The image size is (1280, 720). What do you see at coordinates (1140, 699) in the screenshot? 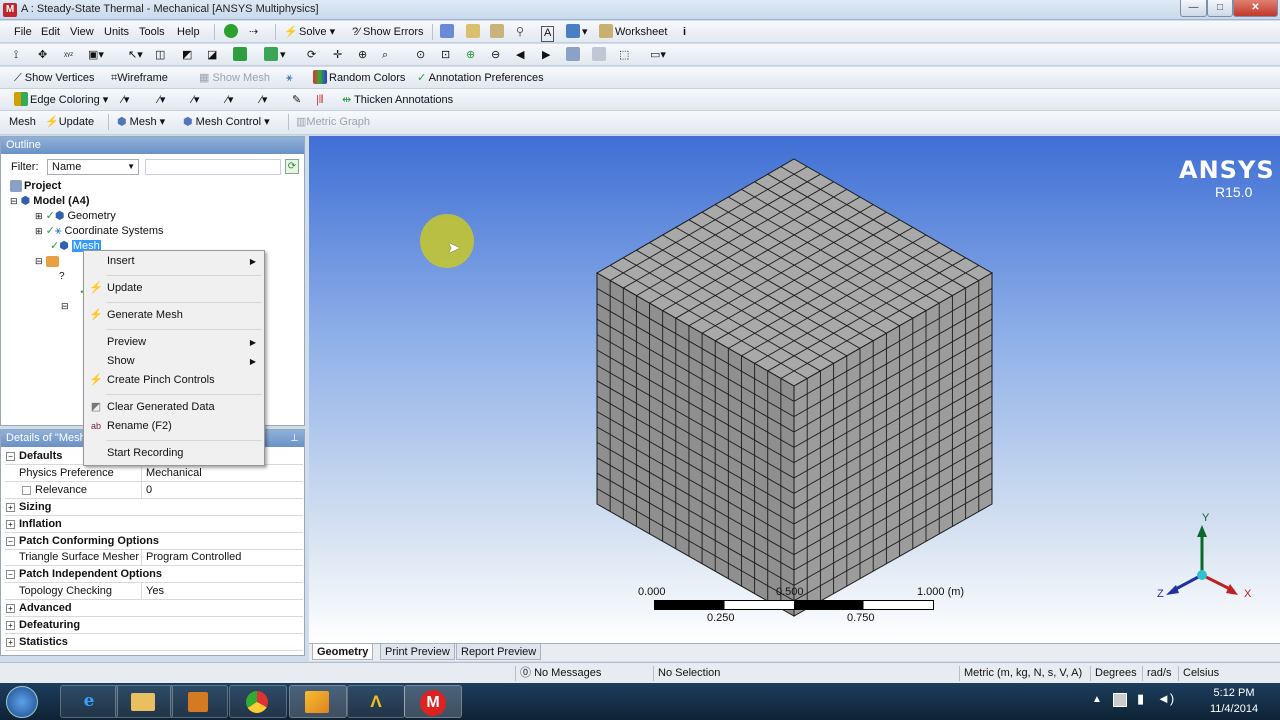
I see `network-icon: ▮` at bounding box center [1140, 699].